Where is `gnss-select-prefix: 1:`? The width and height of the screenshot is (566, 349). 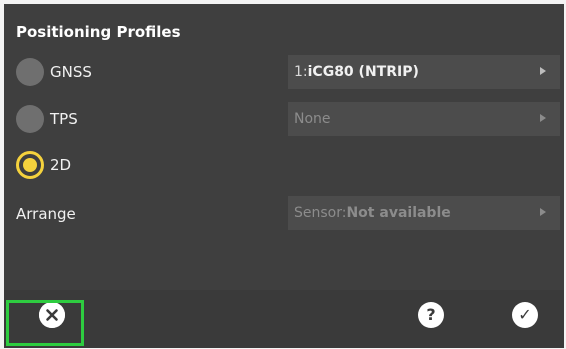 gnss-select-prefix: 1: is located at coordinates (301, 72).